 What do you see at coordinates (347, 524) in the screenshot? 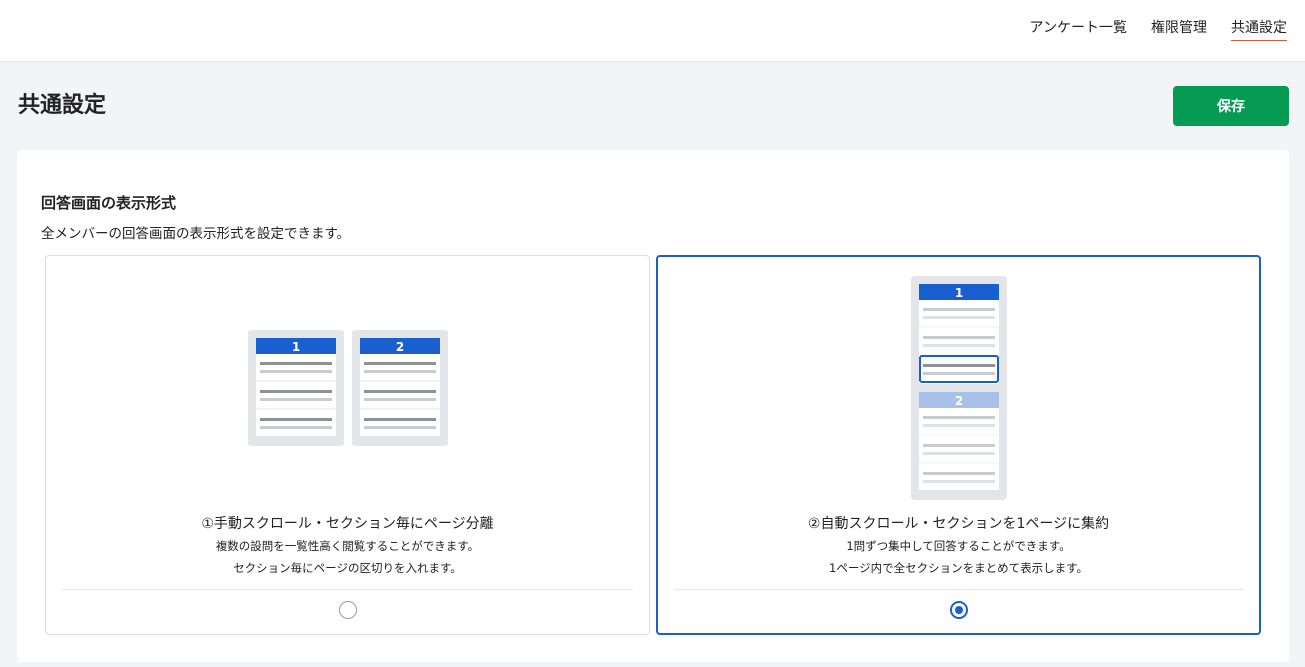
I see `option-title: ①手動スクロール・セクション毎にページ分離` at bounding box center [347, 524].